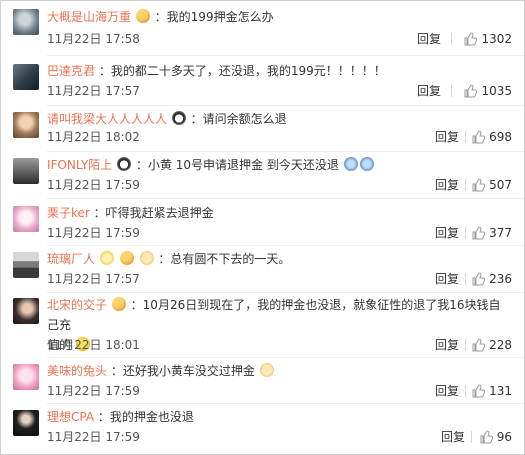 The width and height of the screenshot is (525, 455). Describe the element at coordinates (71, 71) in the screenshot. I see `username-link: 巴達克君` at that location.